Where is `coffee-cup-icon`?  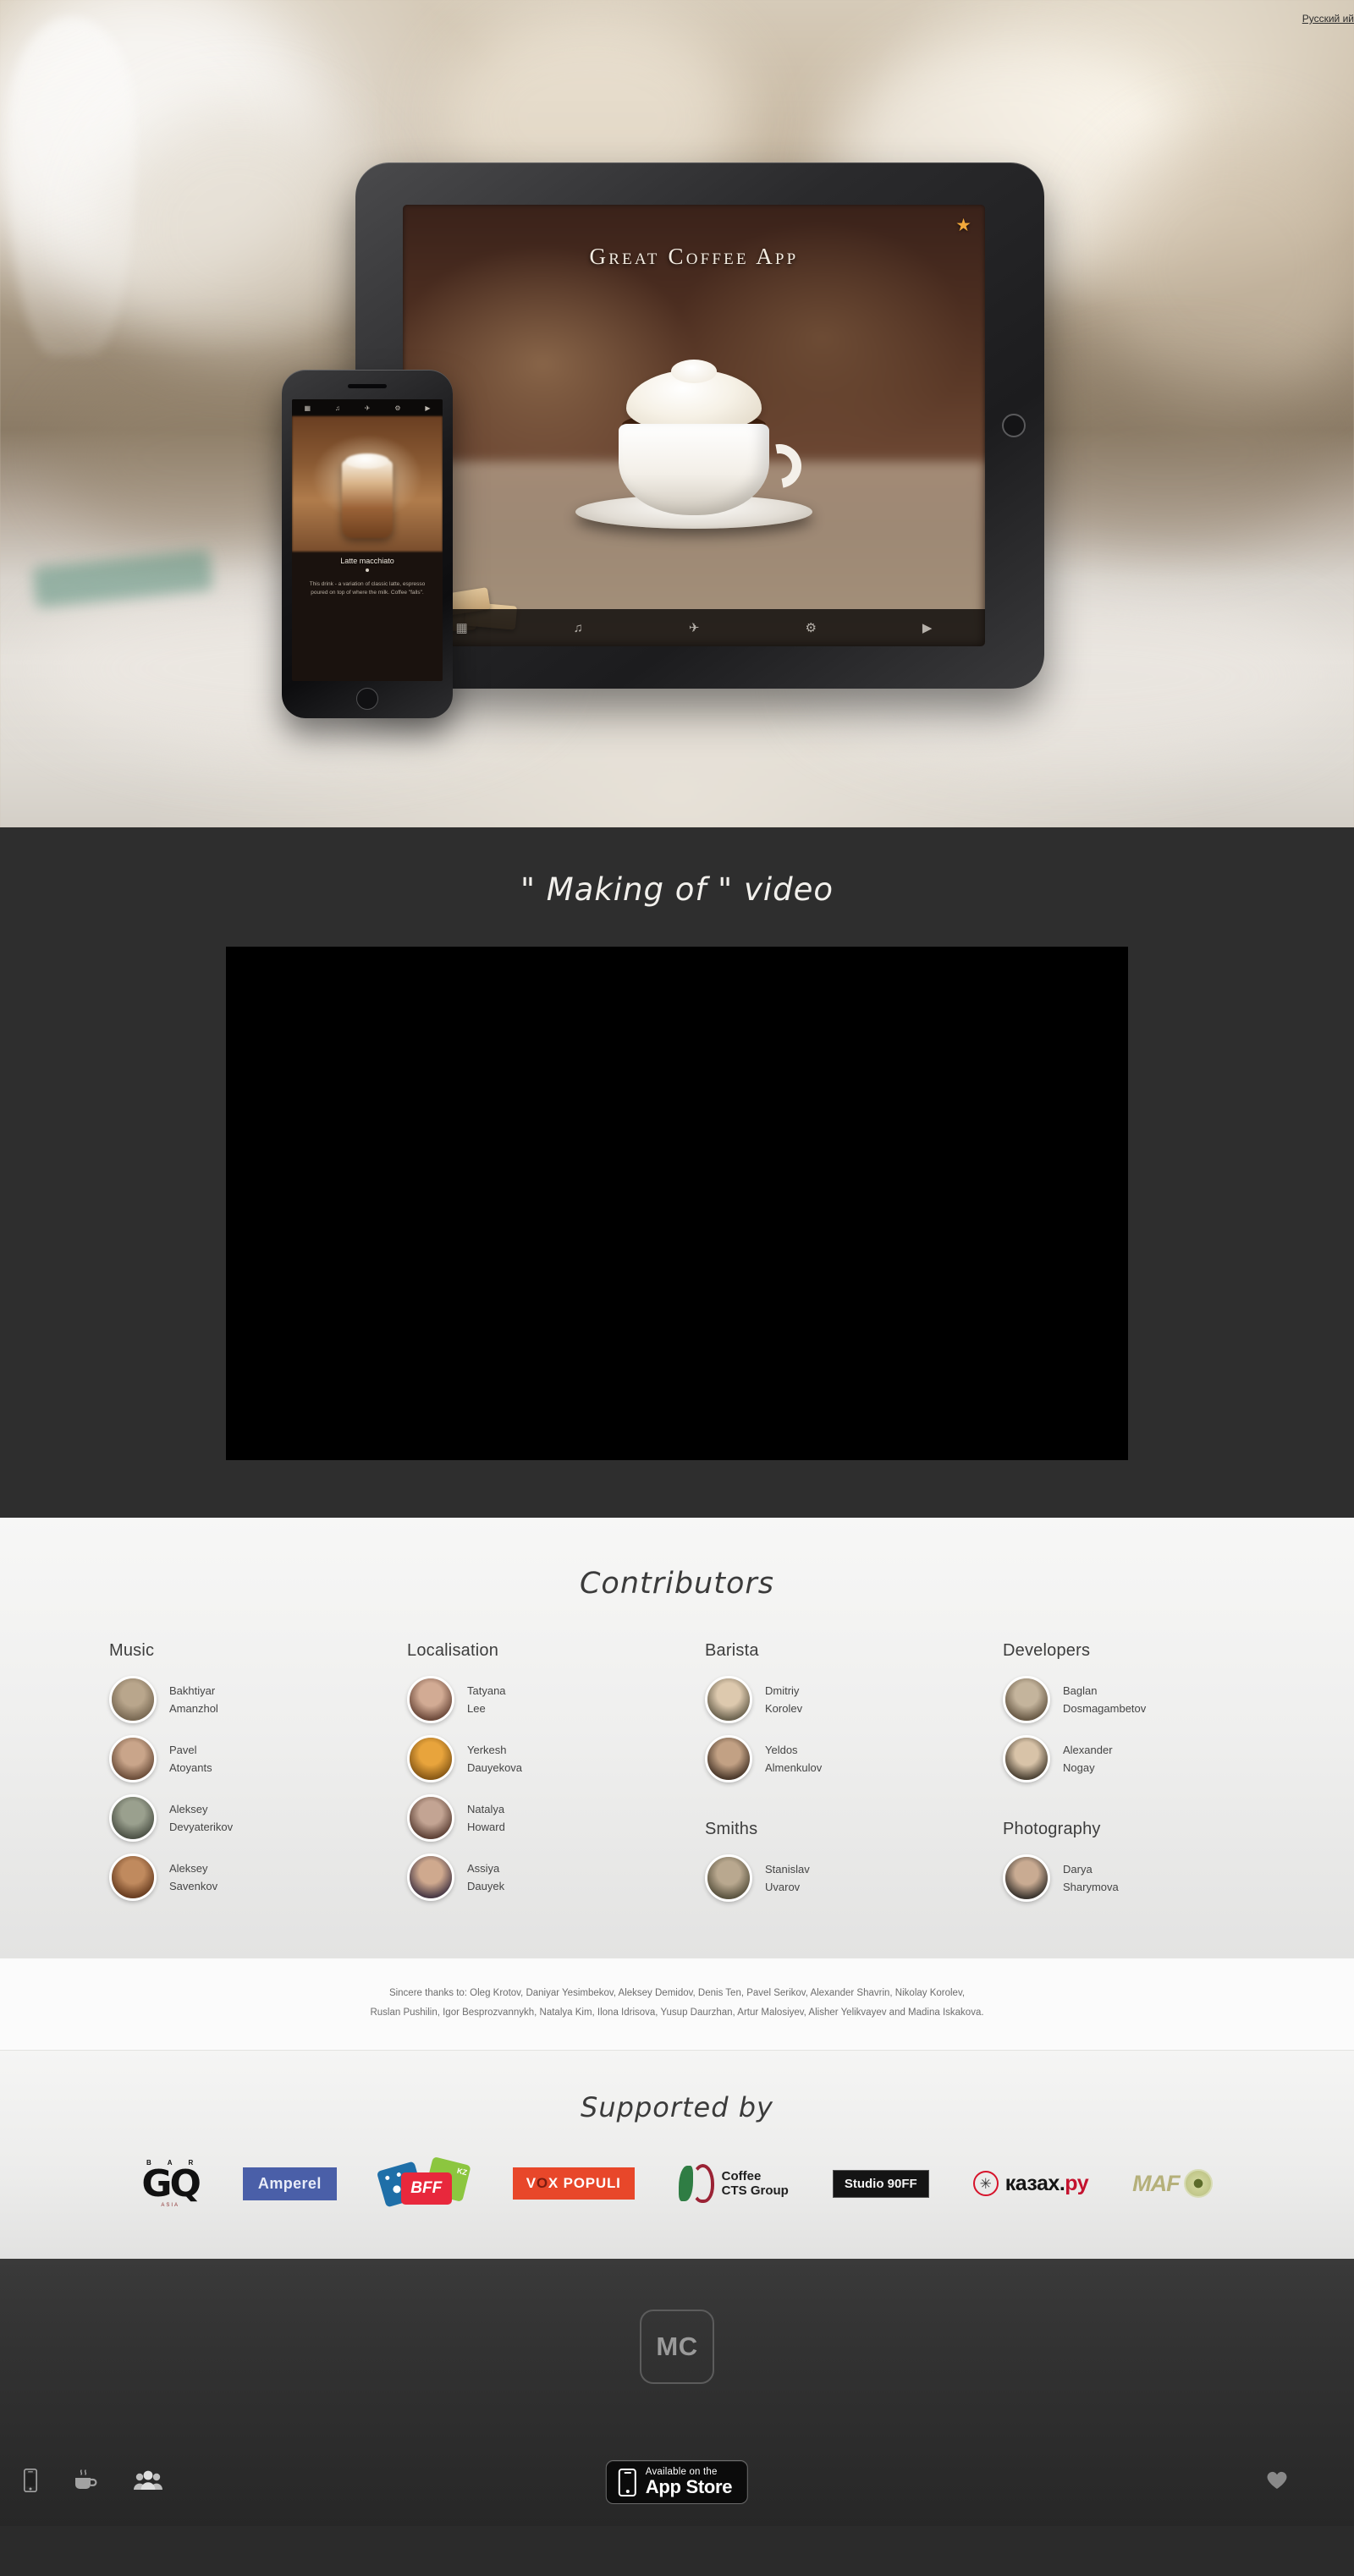 coffee-cup-icon is located at coordinates (85, 2483).